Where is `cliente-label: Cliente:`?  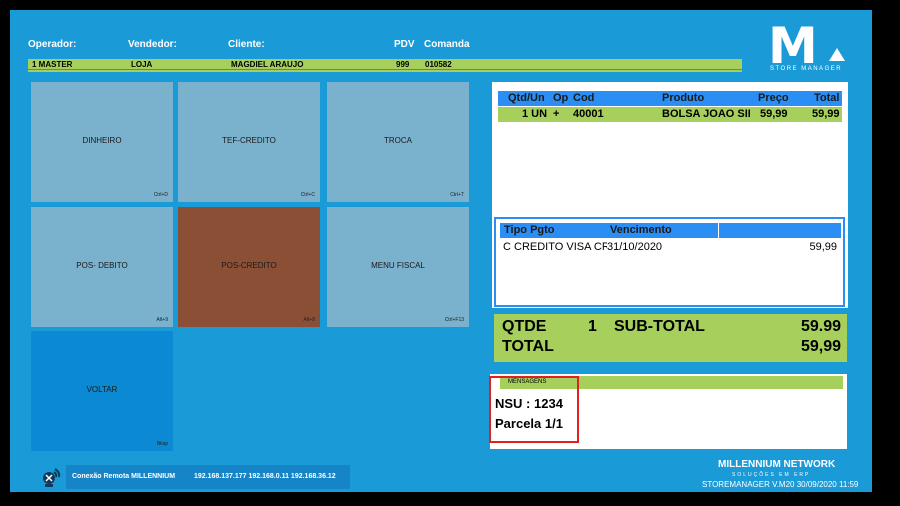
cliente-label: Cliente: is located at coordinates (246, 44).